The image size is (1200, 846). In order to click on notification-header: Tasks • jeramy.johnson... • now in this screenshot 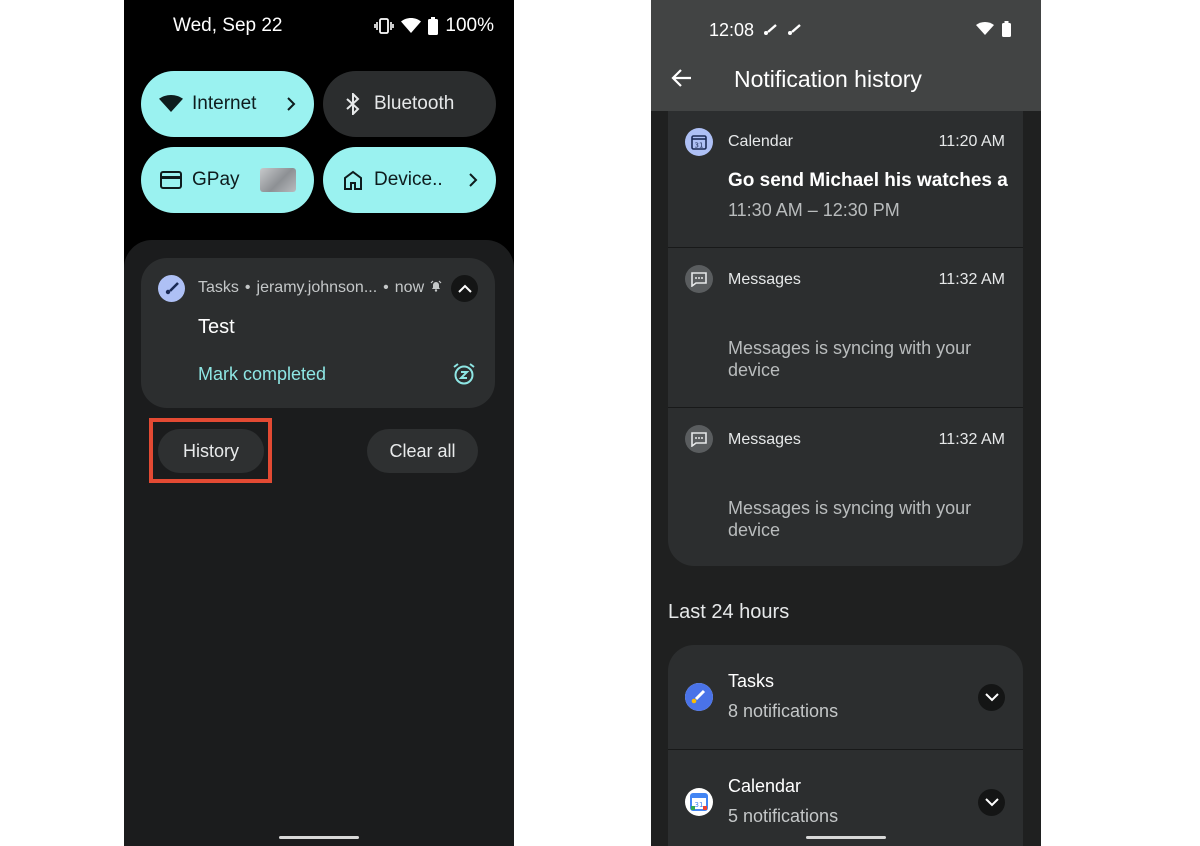, I will do `click(320, 288)`.